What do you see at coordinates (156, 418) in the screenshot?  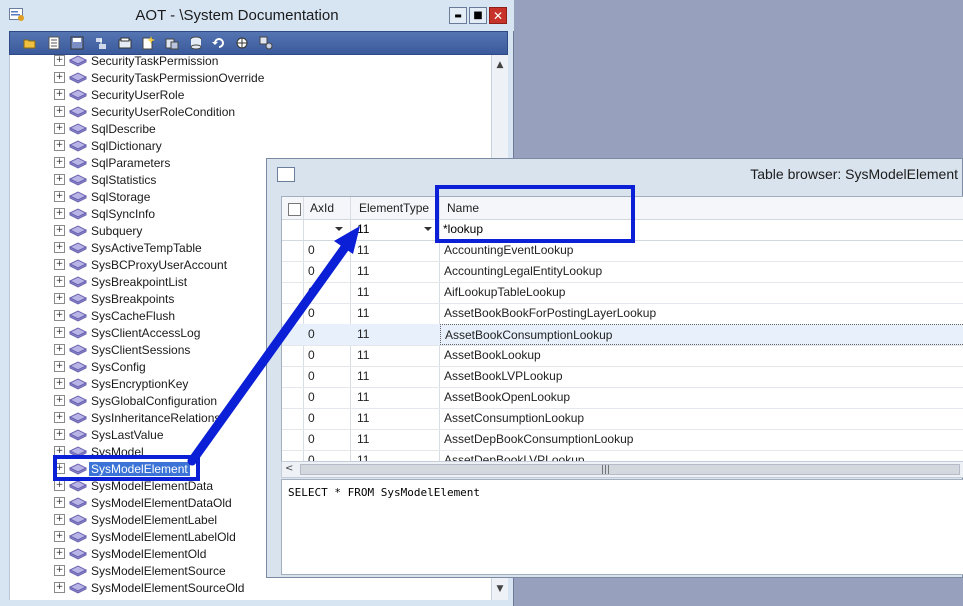 I see `tree-item-label: SysInheritanceRelations` at bounding box center [156, 418].